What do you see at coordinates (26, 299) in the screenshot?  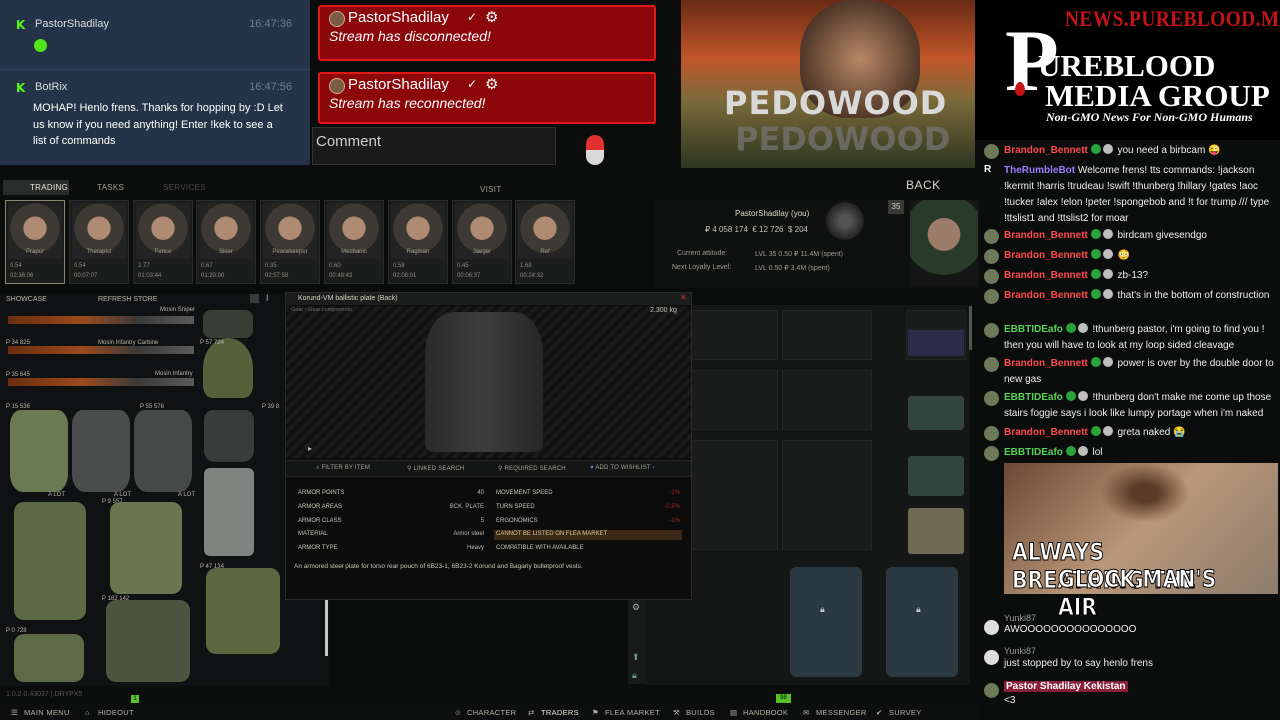 I see `showcase-label: SHOWCASE` at bounding box center [26, 299].